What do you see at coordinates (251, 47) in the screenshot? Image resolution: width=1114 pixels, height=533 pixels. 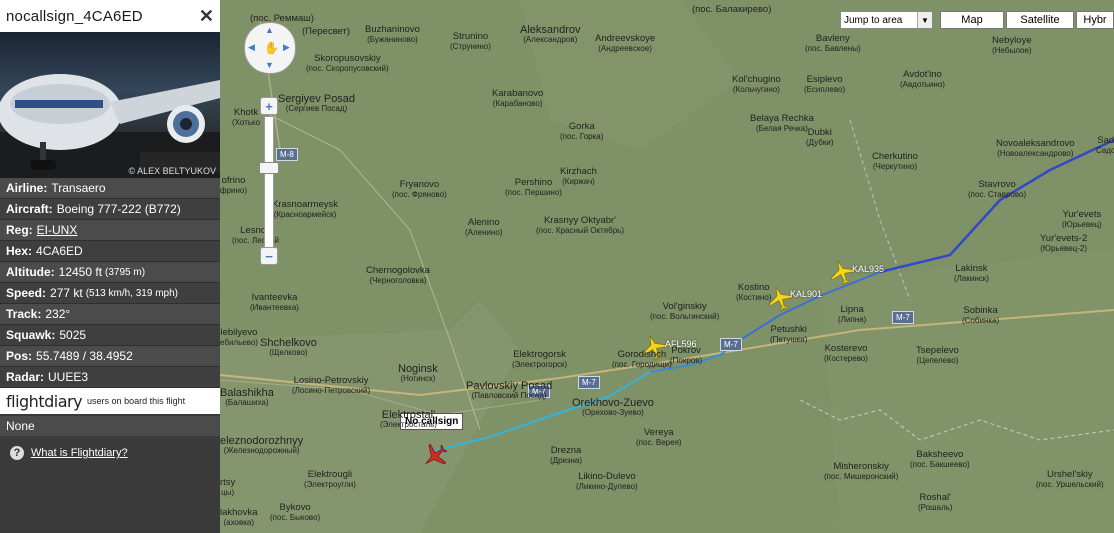 I see `pan-left-icon: ◀` at bounding box center [251, 47].